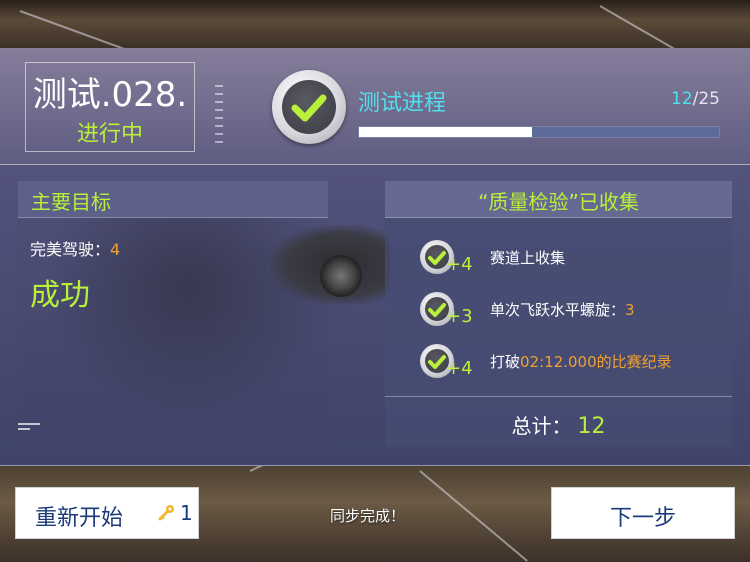 The image size is (750, 562). Describe the element at coordinates (558, 310) in the screenshot. I see `collected-label-text: 单次飞跃水平螺旋：` at that location.